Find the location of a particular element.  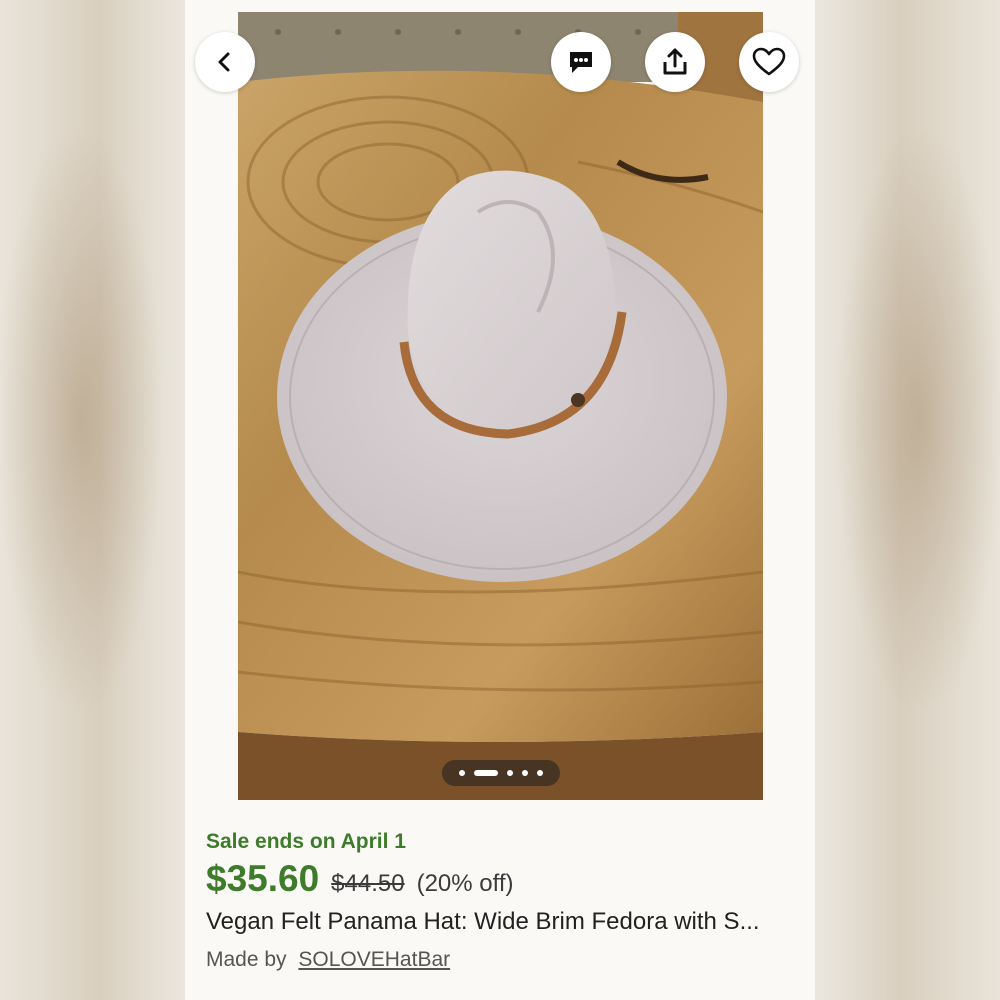

discount-percent: (20% off) is located at coordinates (465, 883).